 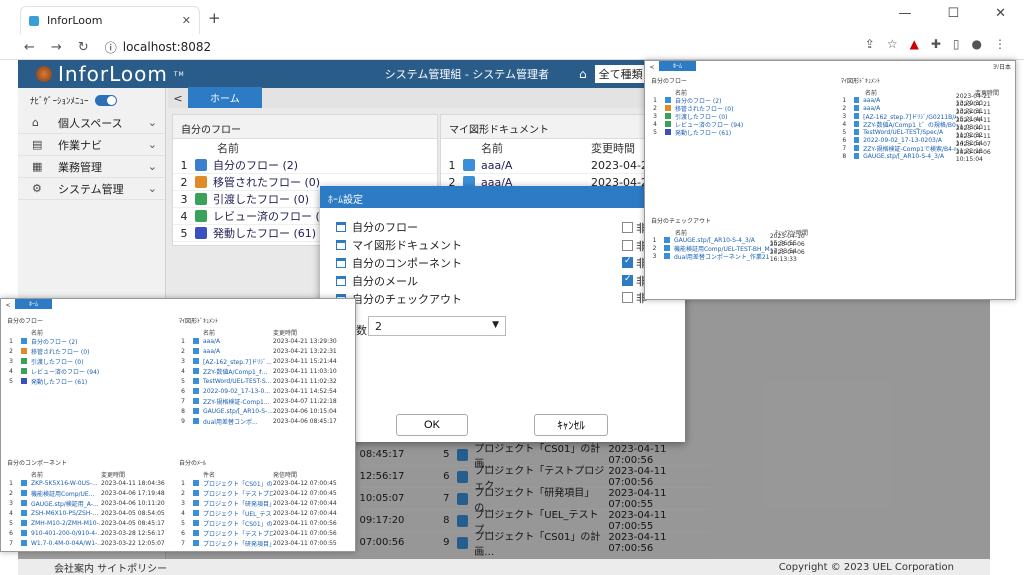 I want to click on shot-tabbar: < ﾎｰﾑ ﾖﾘ日本, so click(x=830, y=66).